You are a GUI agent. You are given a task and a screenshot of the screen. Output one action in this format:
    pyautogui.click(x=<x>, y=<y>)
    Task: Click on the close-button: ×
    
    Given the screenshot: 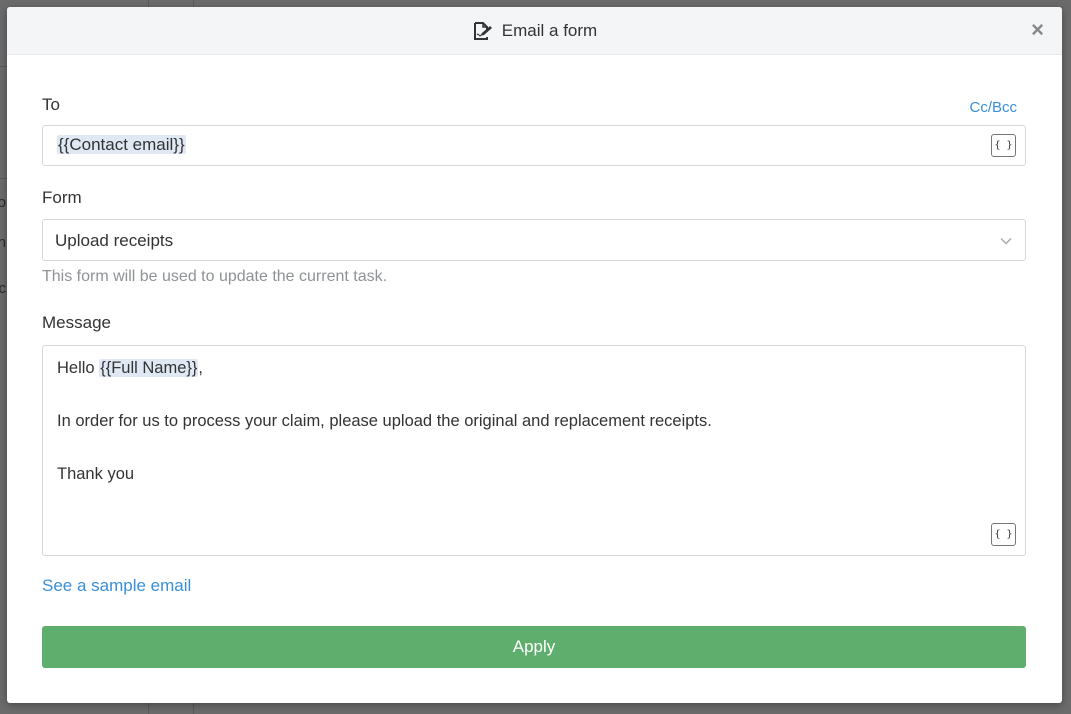 What is the action you would take?
    pyautogui.click(x=1037, y=30)
    